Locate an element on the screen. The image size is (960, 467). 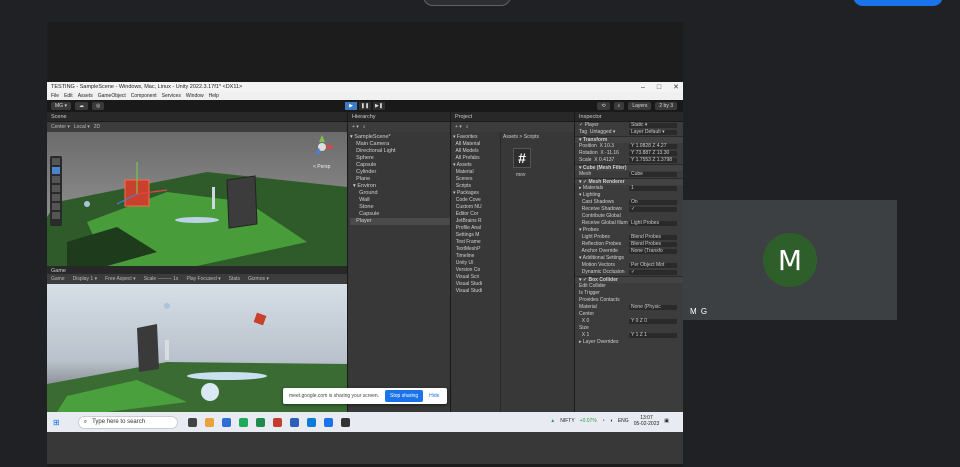
inspector-row: Receive Global Illum Light Probes is located at coordinates (629, 223).